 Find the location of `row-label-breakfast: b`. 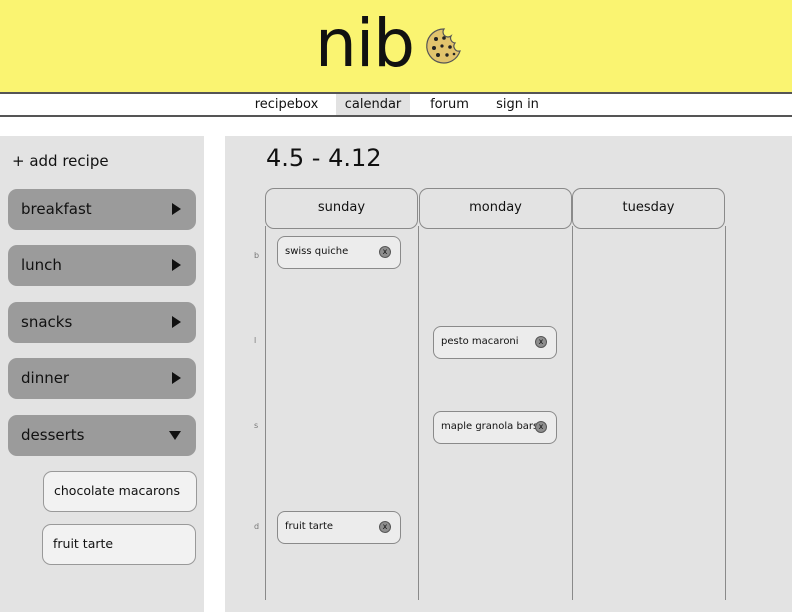

row-label-breakfast: b is located at coordinates (257, 255).